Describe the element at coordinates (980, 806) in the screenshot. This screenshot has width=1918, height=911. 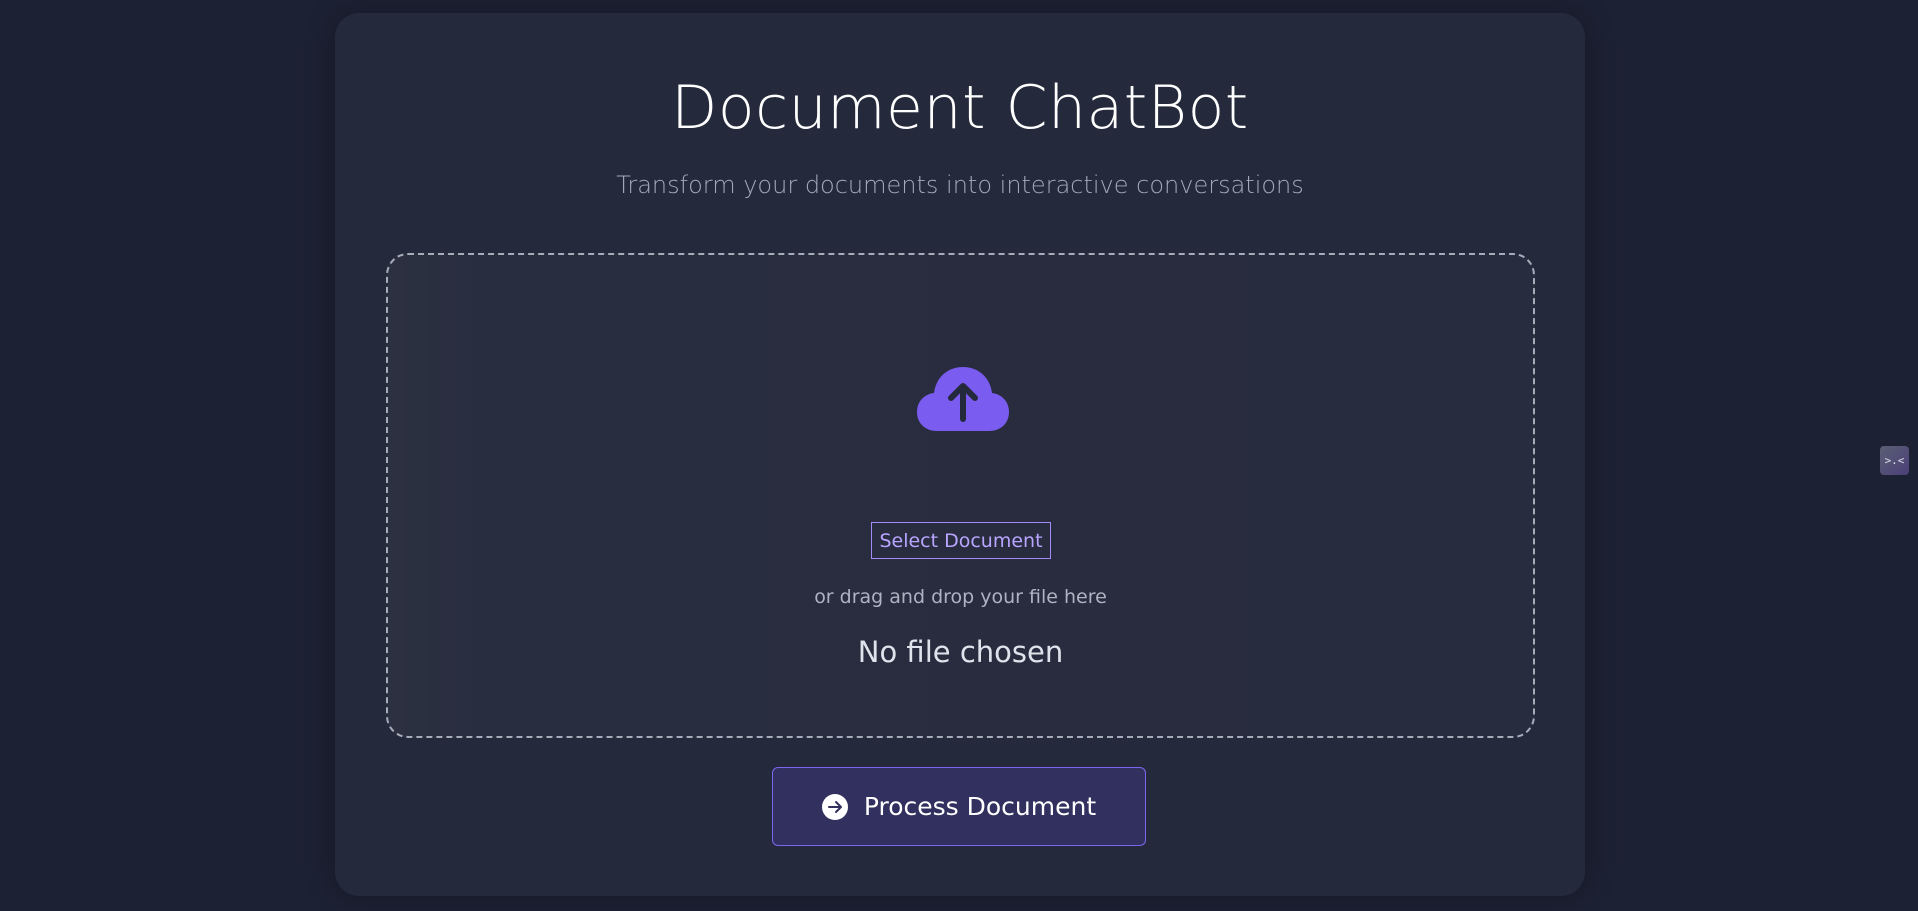
I see `process-button-label: Process Document` at that location.